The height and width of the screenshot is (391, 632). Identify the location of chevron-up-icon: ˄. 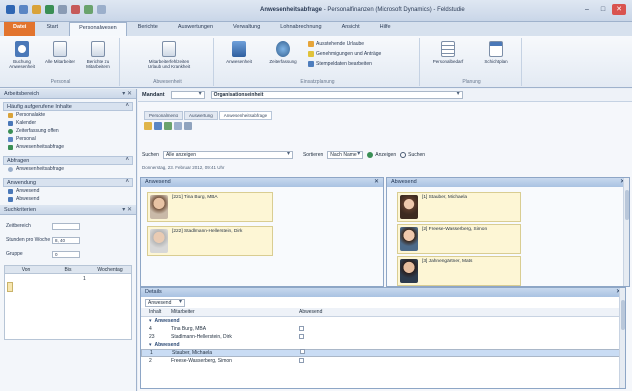
(127, 160).